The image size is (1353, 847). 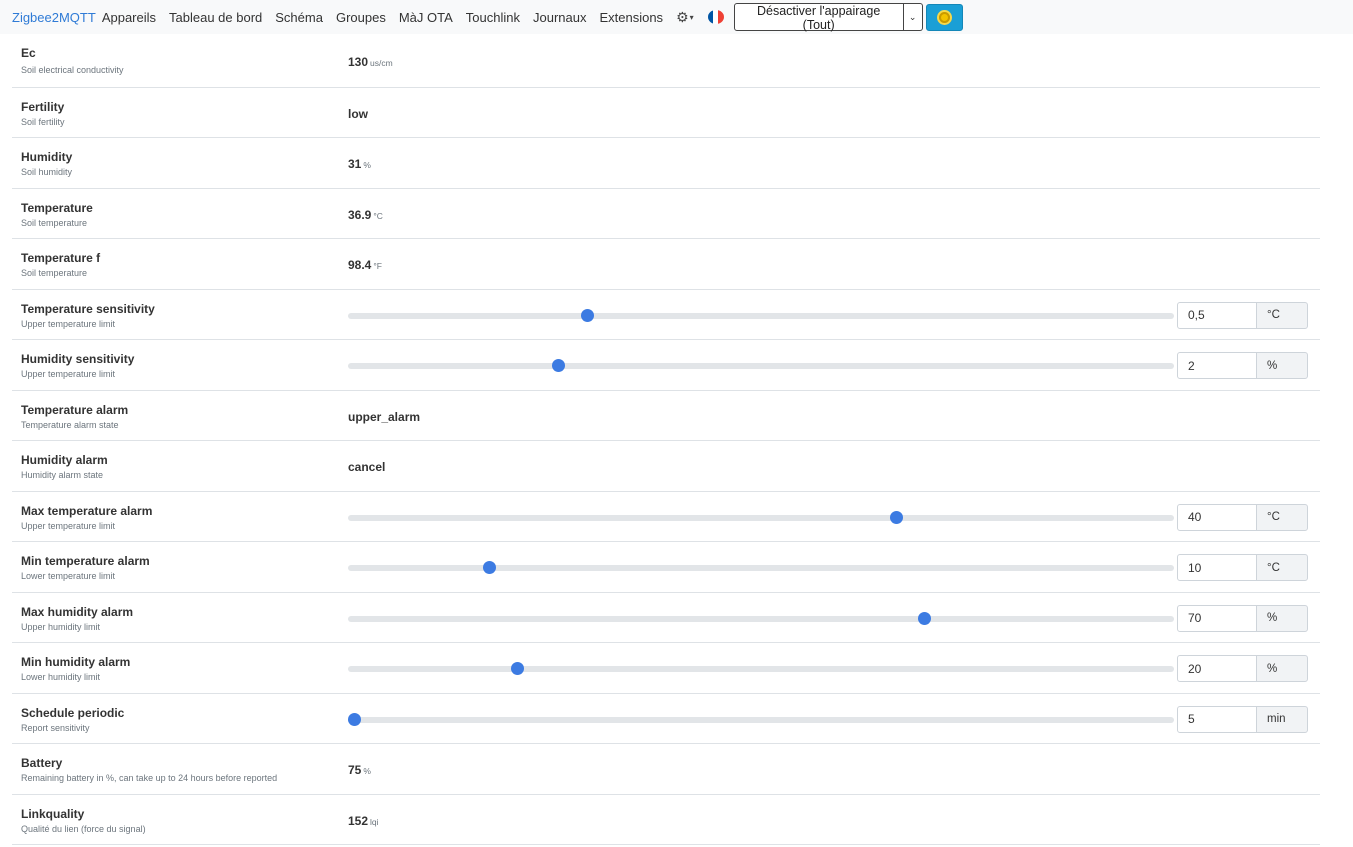 I want to click on unit-addon: %, so click(x=1282, y=618).